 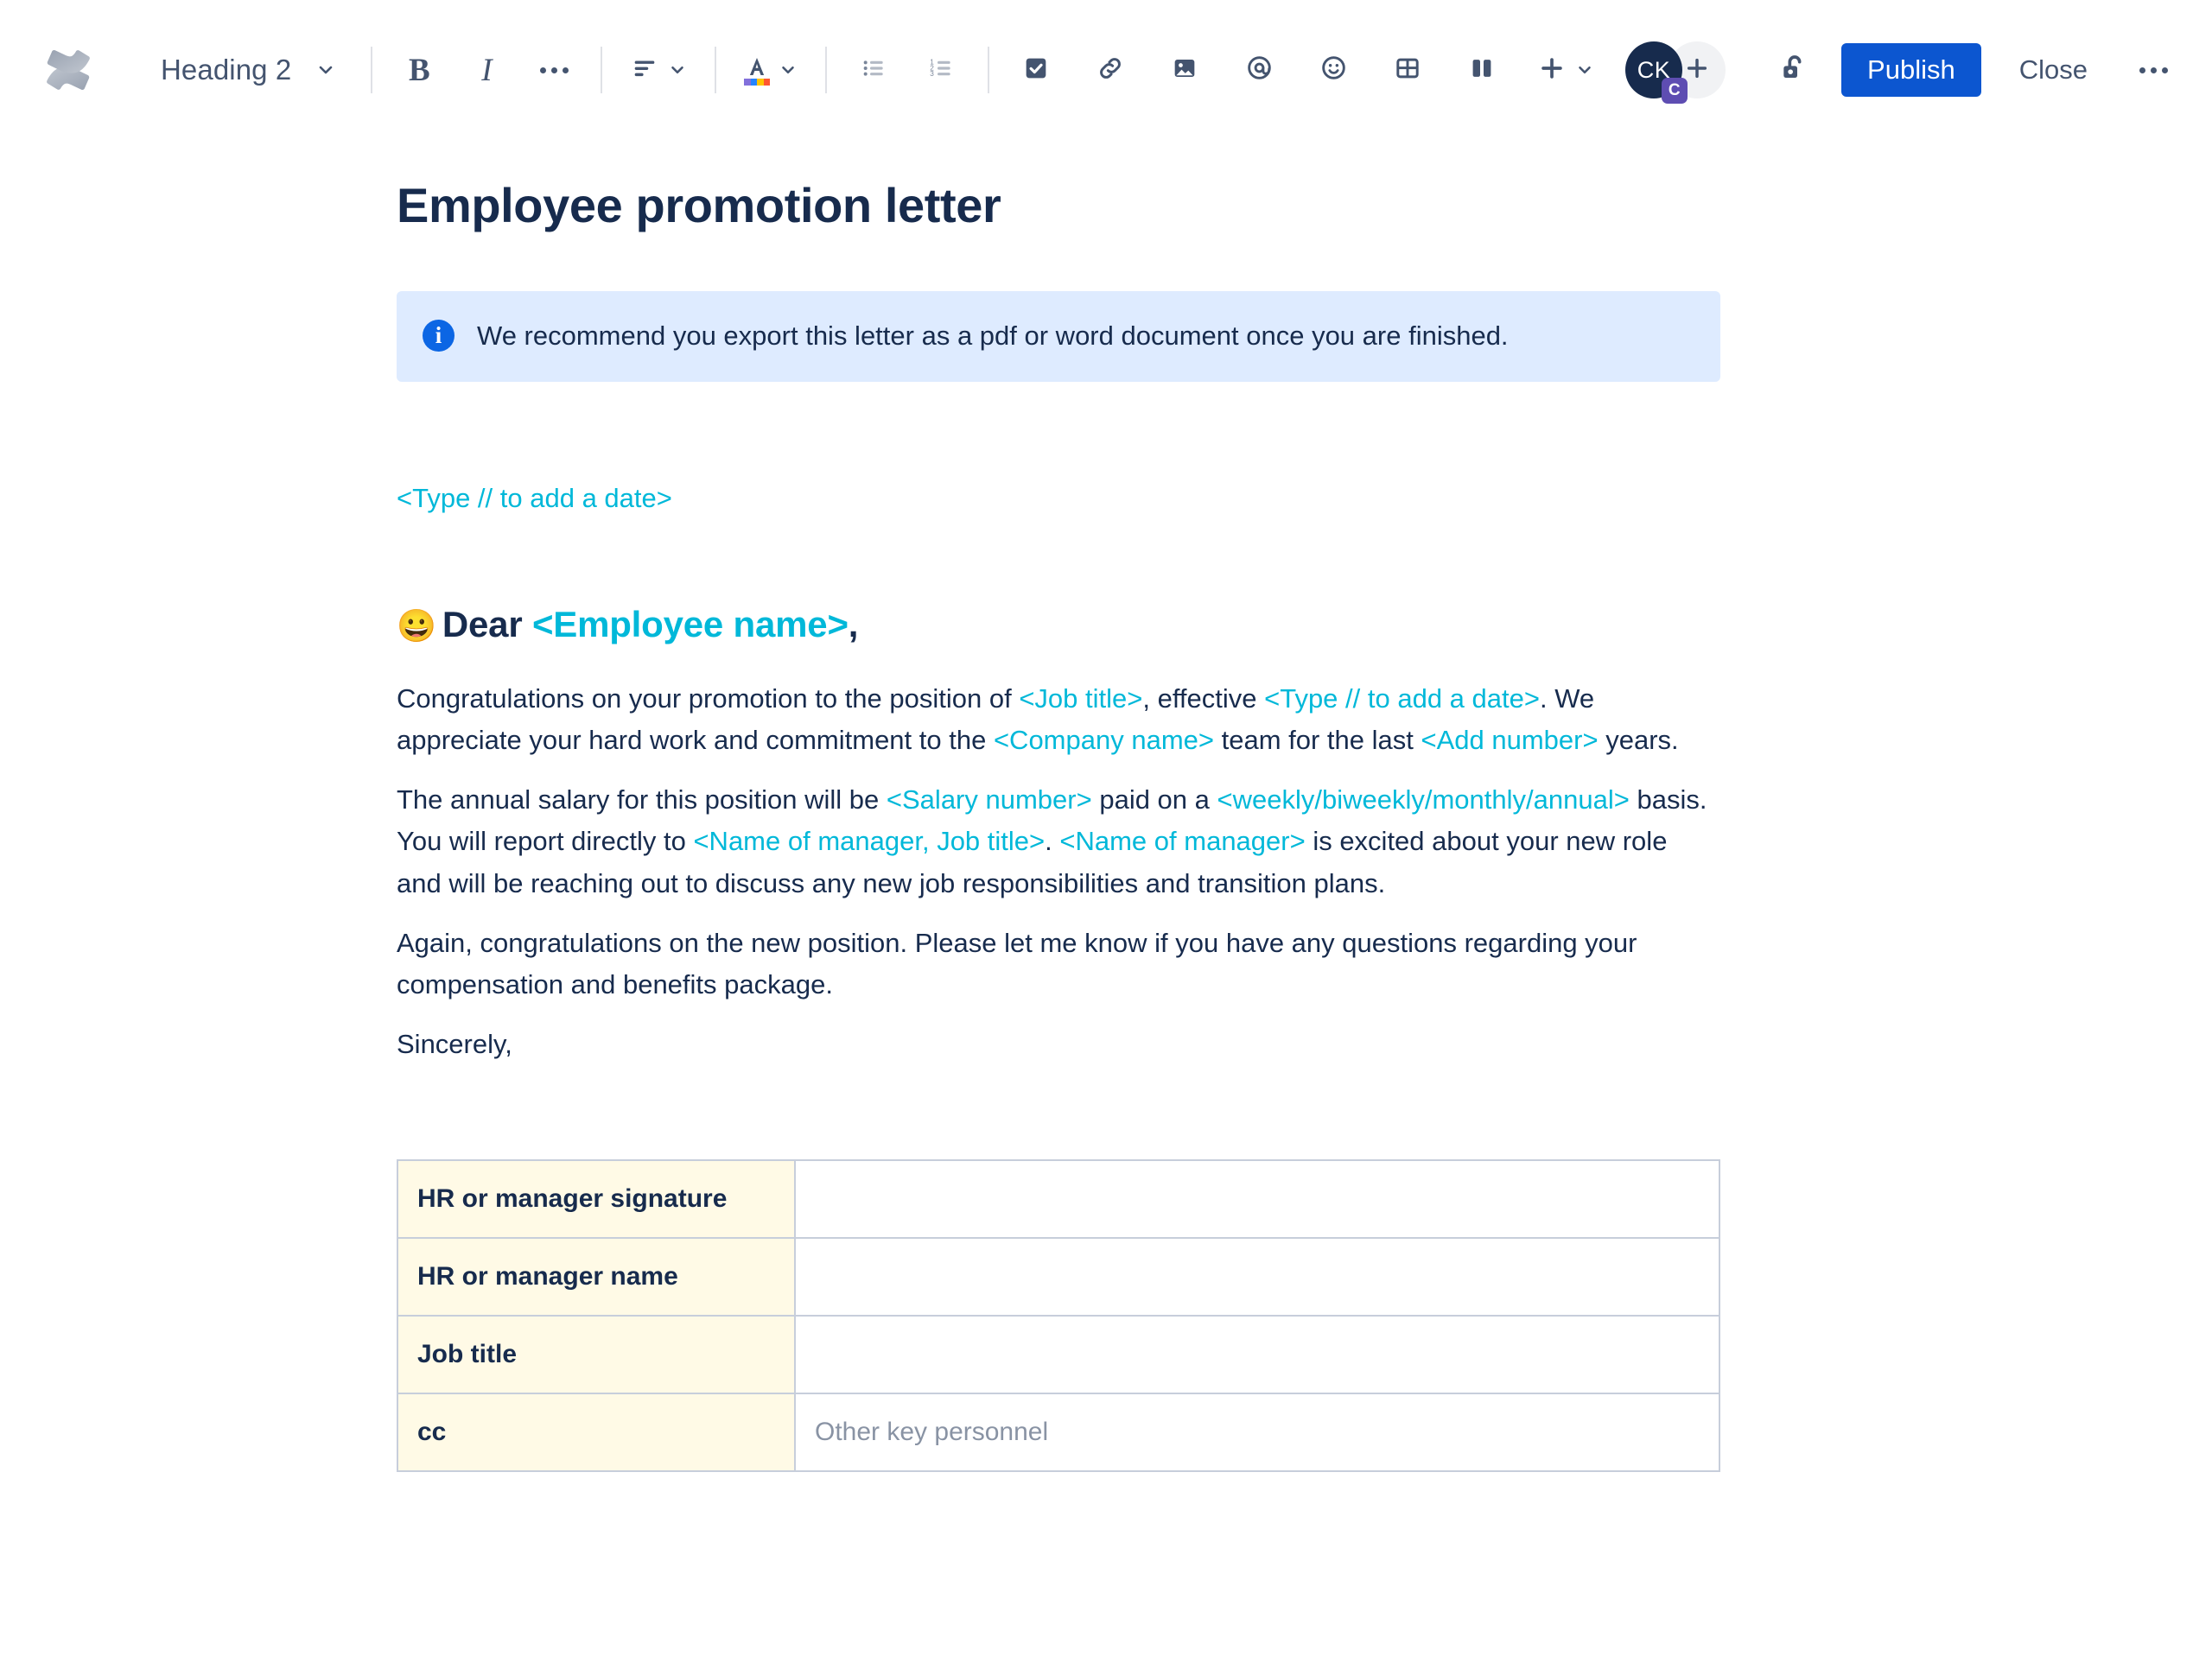 What do you see at coordinates (1638, 740) in the screenshot?
I see `paragraph-text: years.` at bounding box center [1638, 740].